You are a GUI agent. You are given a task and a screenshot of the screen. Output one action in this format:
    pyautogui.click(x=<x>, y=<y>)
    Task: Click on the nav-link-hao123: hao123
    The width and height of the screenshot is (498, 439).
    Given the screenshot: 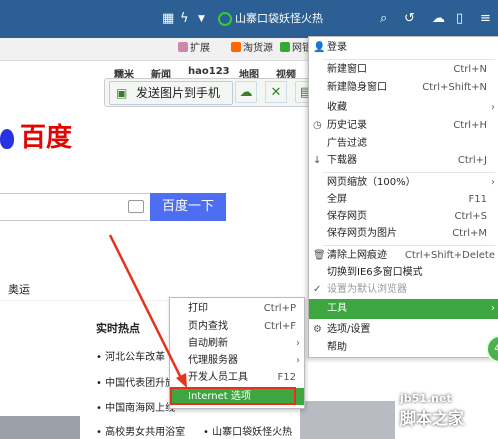 What is the action you would take?
    pyautogui.click(x=209, y=71)
    